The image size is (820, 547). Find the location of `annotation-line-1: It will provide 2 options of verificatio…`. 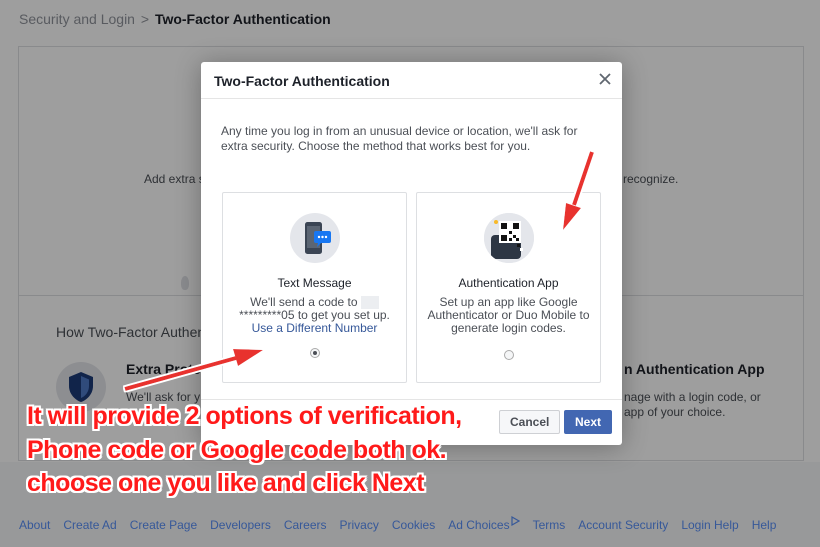

annotation-line-1: It will provide 2 options of verificatio… is located at coordinates (244, 416).